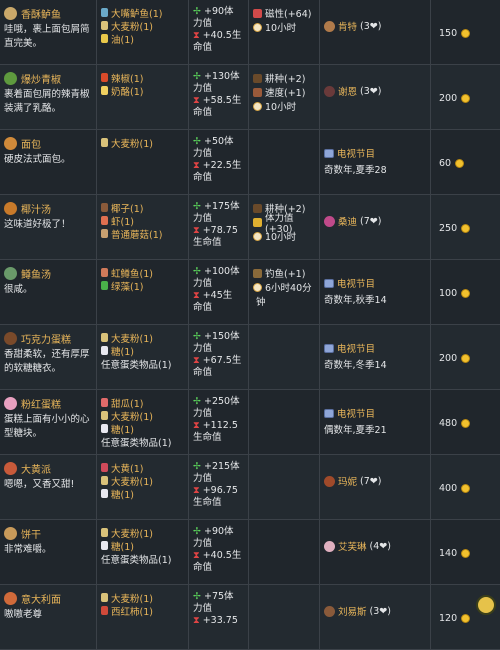 The image size is (500, 650). What do you see at coordinates (219, 231) in the screenshot?
I see `health-value: ⧗ +78.75` at bounding box center [219, 231].